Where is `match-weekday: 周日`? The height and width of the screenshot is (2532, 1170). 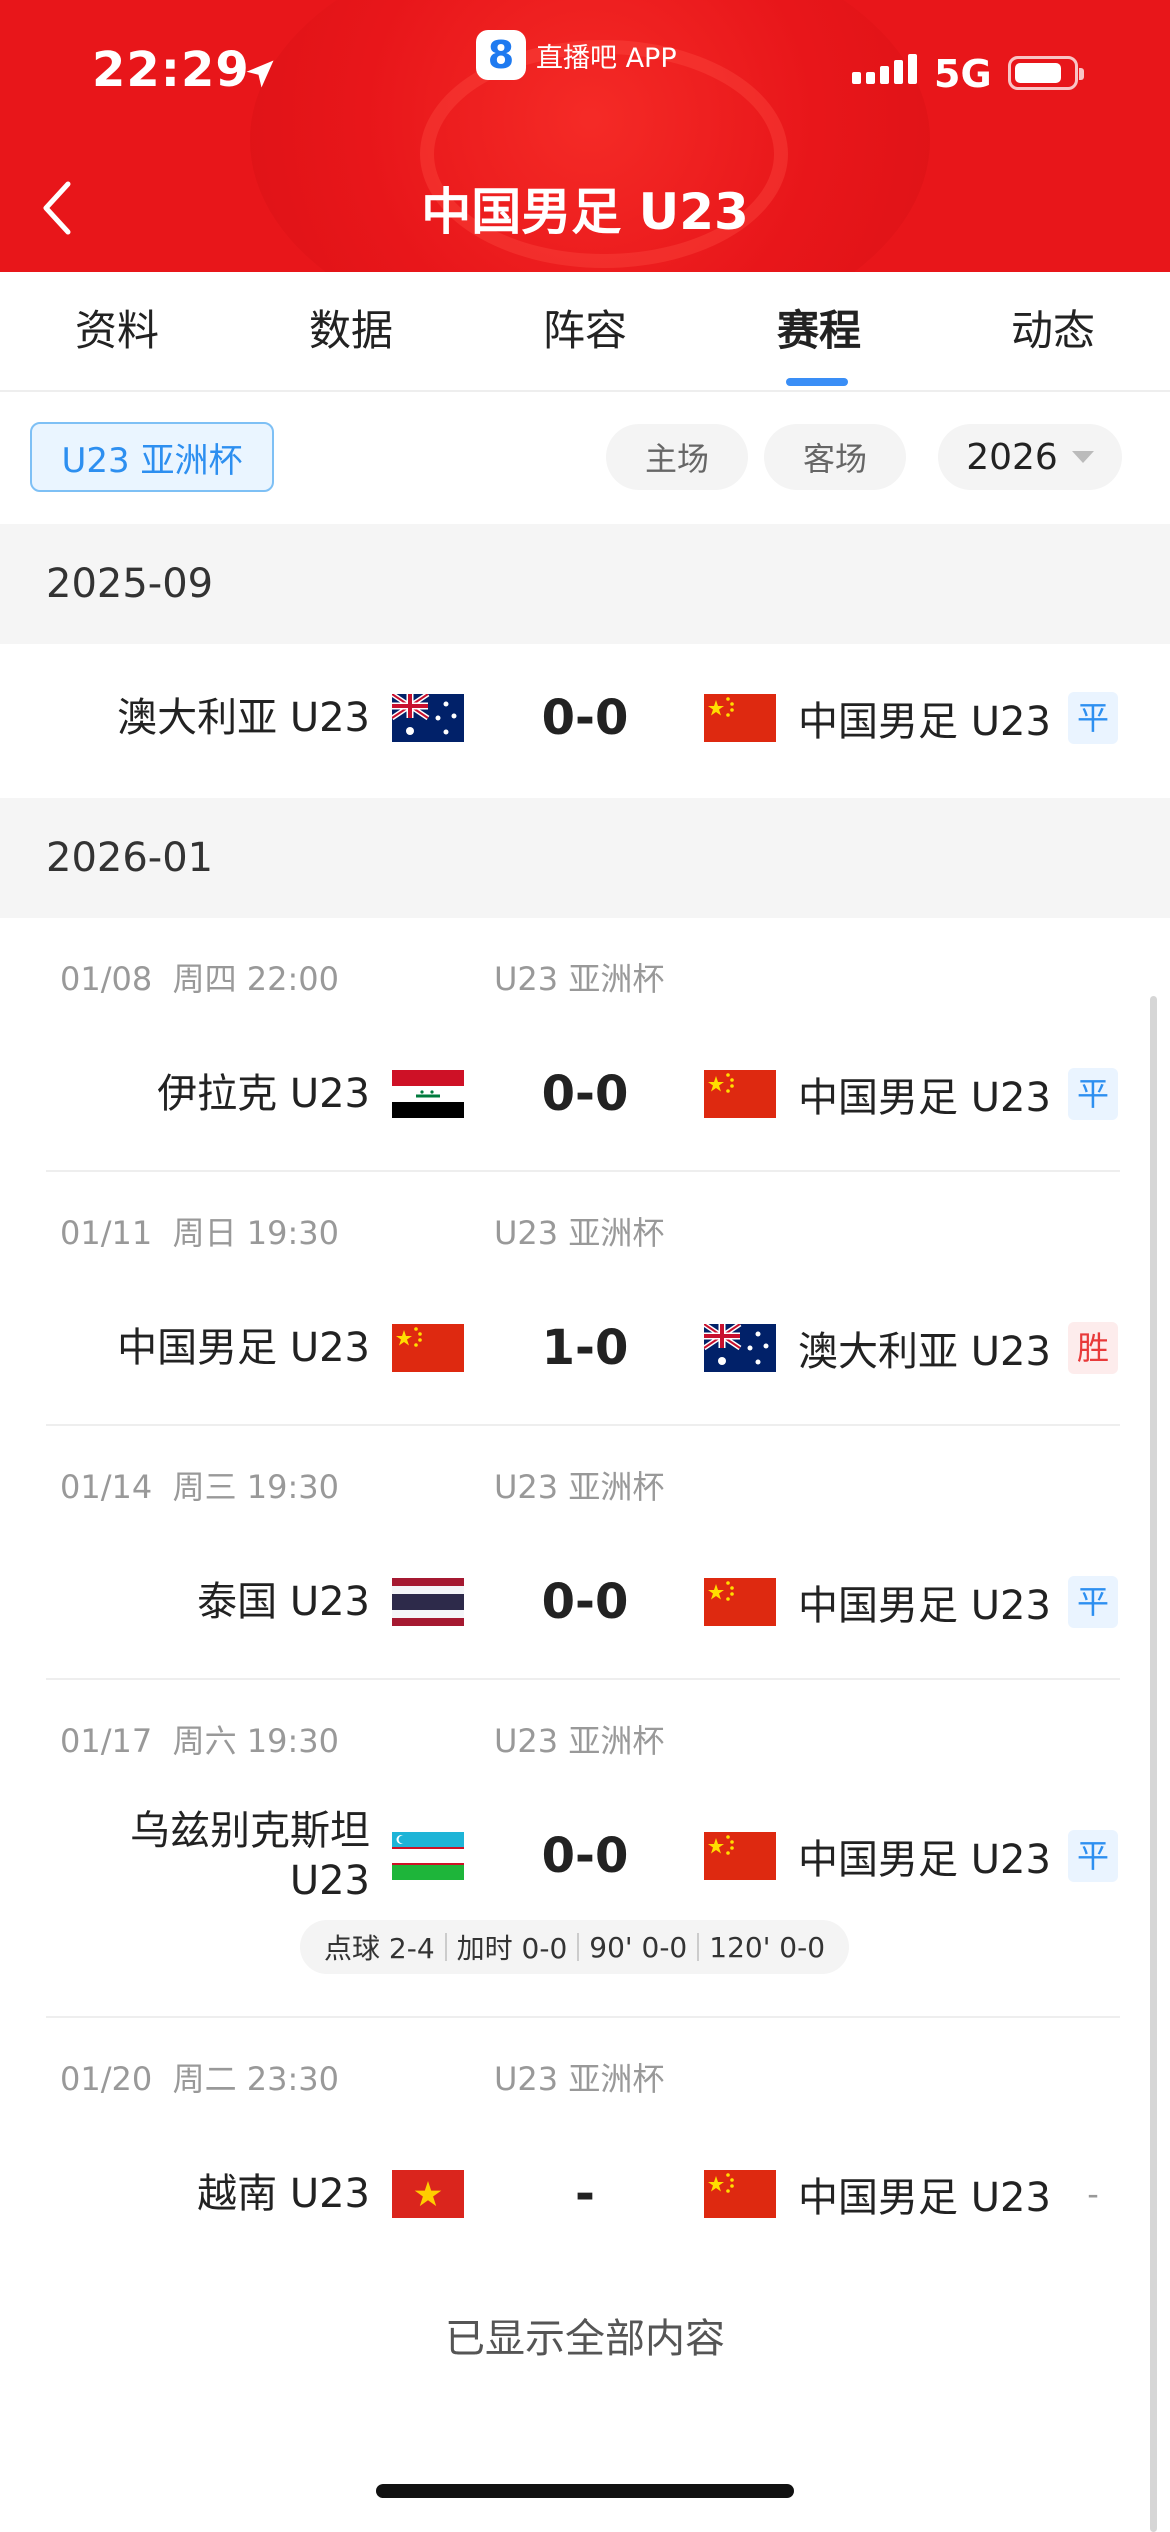 match-weekday: 周日 is located at coordinates (204, 1233).